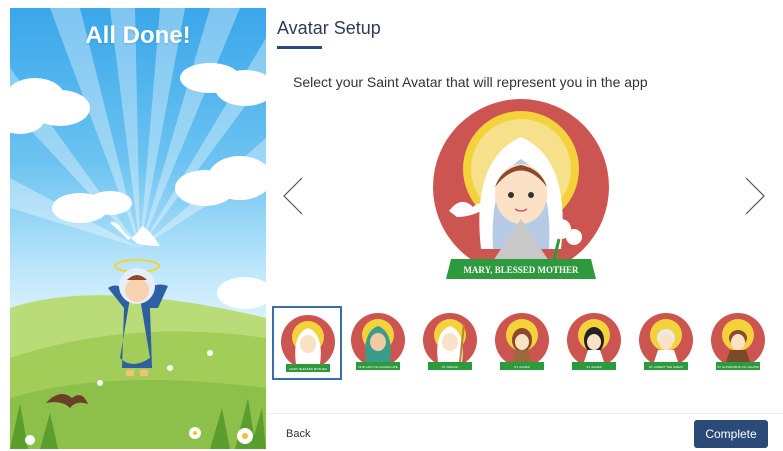  Describe the element at coordinates (308, 369) in the screenshot. I see `thumbnail-label: MARY, BLESSED MOTHER` at that location.